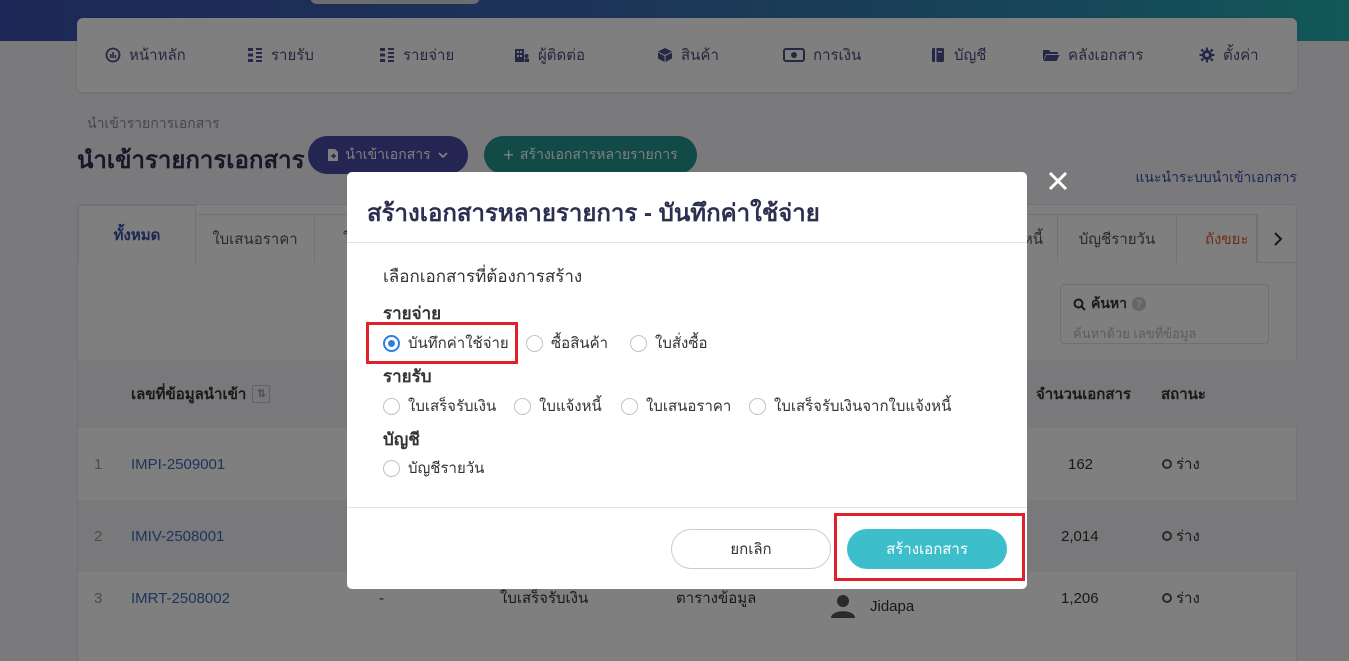  I want to click on radio-purchase: ซื้อสินค้า, so click(567, 343).